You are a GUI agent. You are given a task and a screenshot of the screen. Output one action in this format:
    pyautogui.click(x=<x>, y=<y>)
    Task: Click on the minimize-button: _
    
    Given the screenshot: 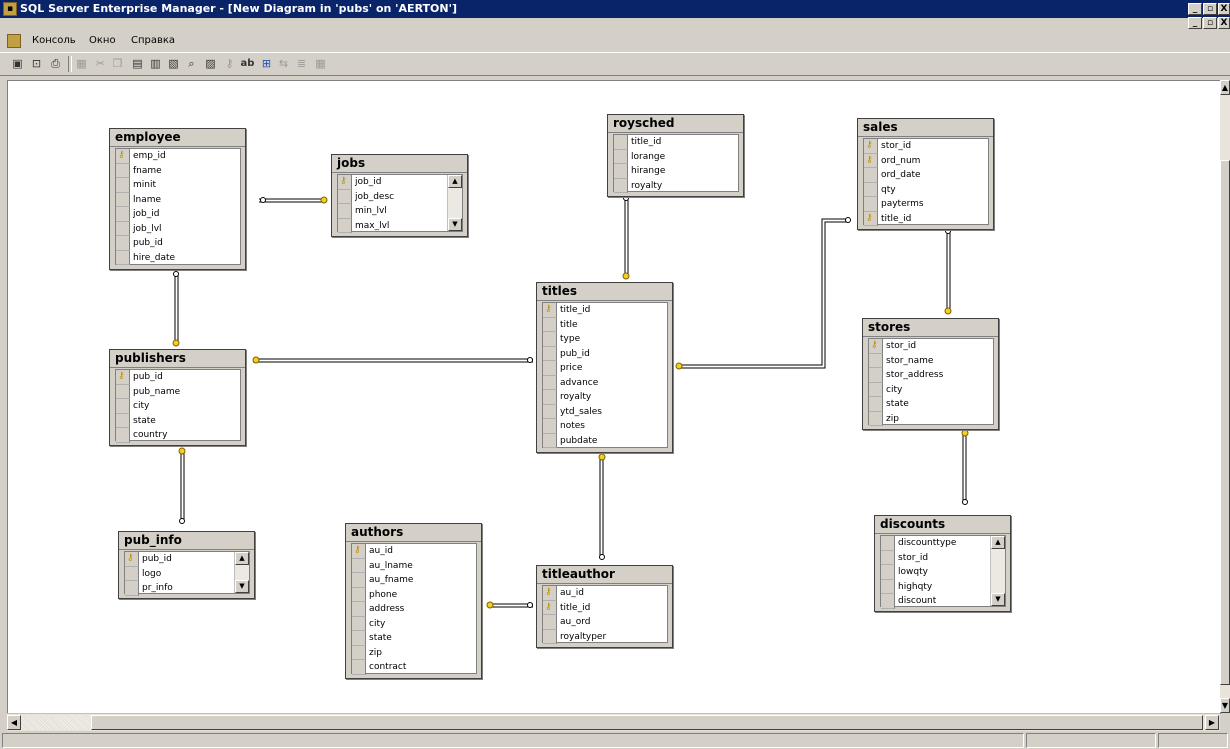 What is the action you would take?
    pyautogui.click(x=1195, y=9)
    